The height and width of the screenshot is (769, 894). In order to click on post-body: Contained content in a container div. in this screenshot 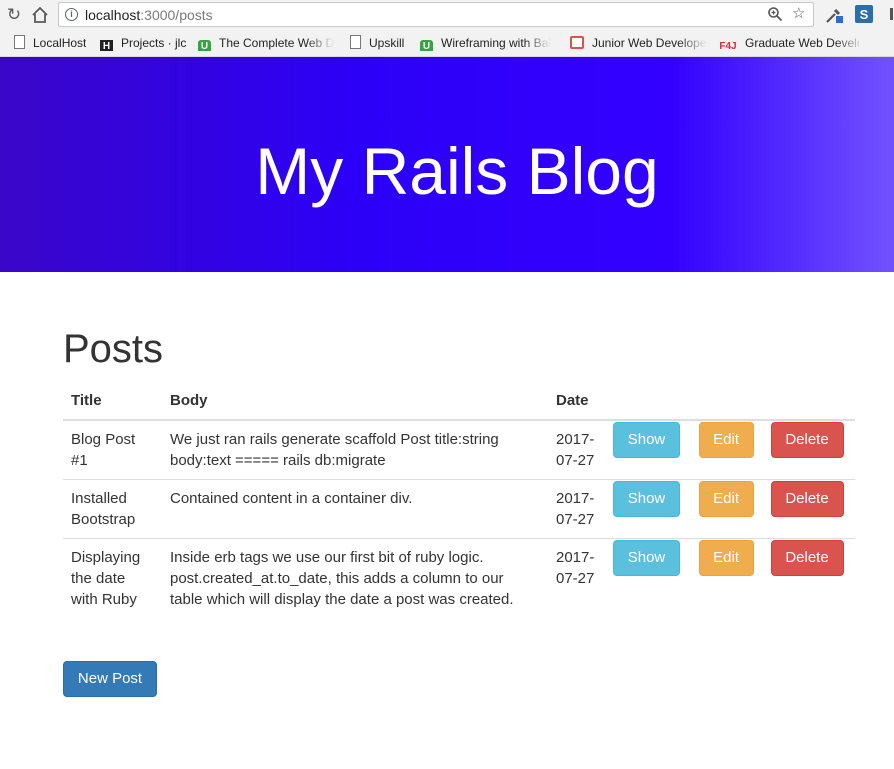, I will do `click(355, 509)`.